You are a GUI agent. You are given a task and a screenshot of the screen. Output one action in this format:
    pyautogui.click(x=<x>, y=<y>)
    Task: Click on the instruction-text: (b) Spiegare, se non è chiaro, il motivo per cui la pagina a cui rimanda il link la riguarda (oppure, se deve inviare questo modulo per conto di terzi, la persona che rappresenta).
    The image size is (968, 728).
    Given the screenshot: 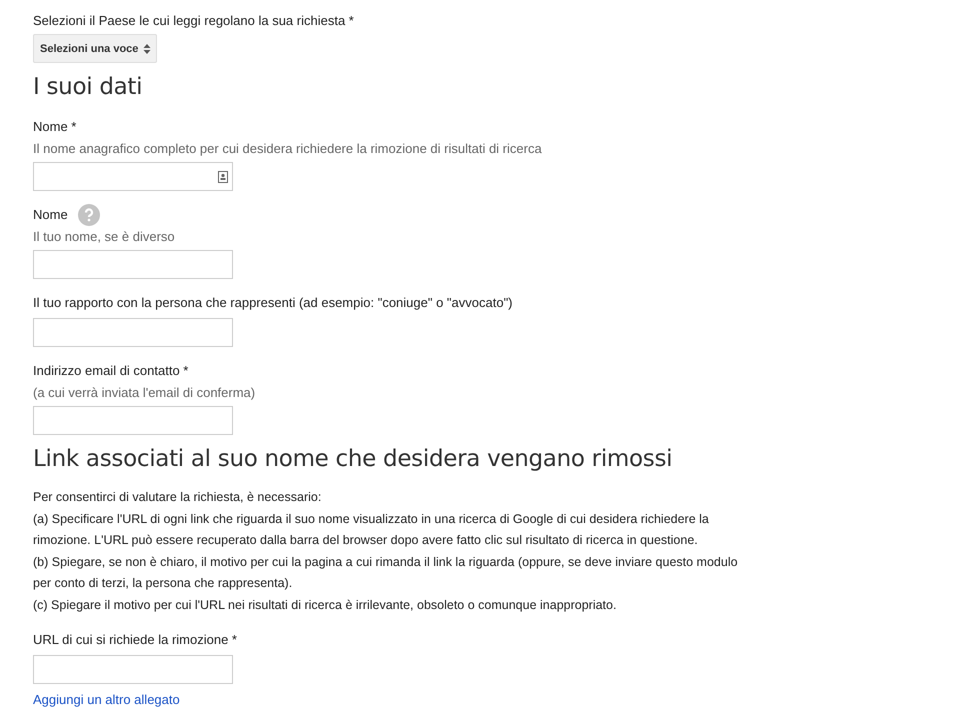 What is the action you would take?
    pyautogui.click(x=386, y=573)
    